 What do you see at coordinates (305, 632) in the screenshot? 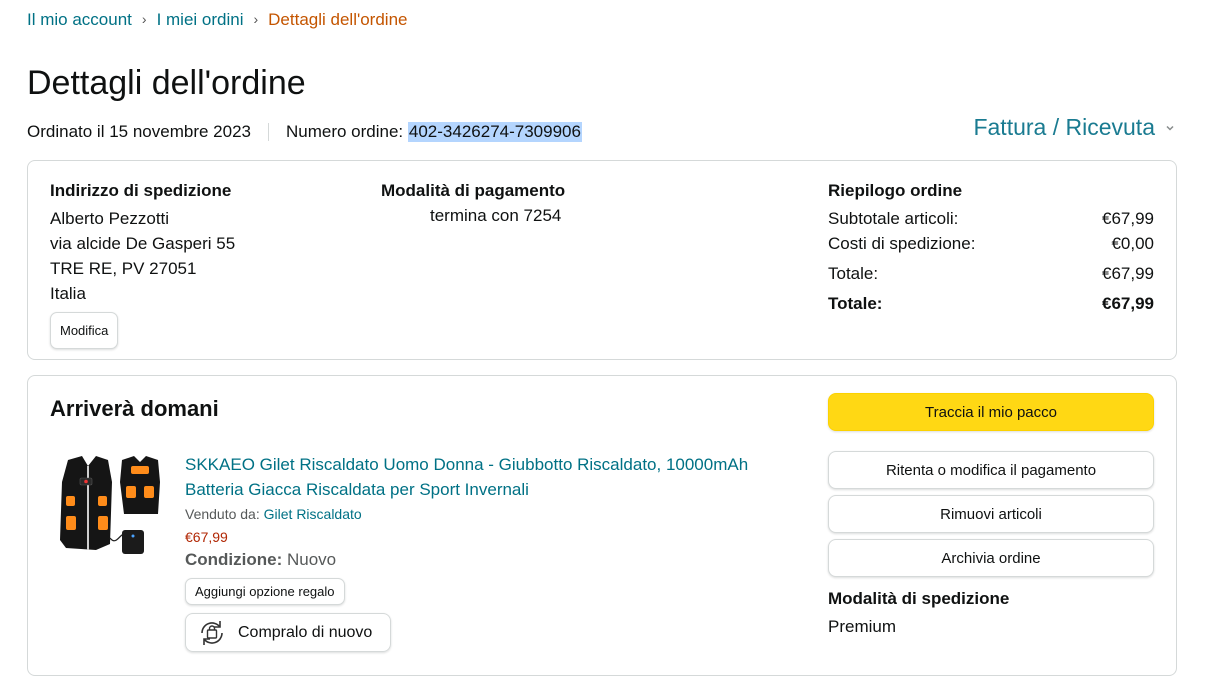
I see `buy-again-label: Compralo di nuovo` at bounding box center [305, 632].